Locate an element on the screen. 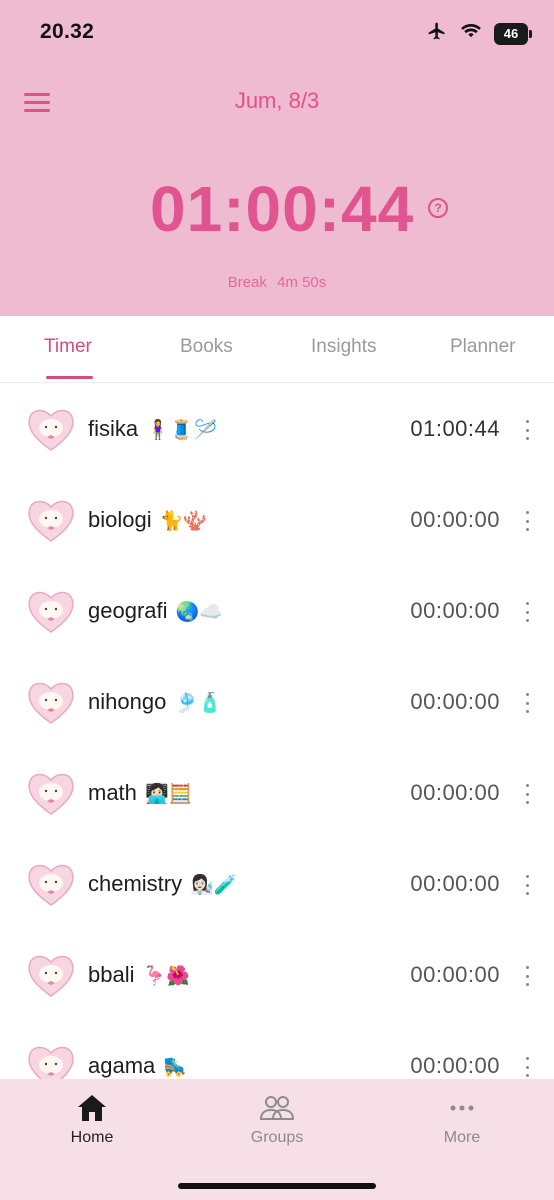  bottom-nav: Home Groups More is located at coordinates (277, 1139).